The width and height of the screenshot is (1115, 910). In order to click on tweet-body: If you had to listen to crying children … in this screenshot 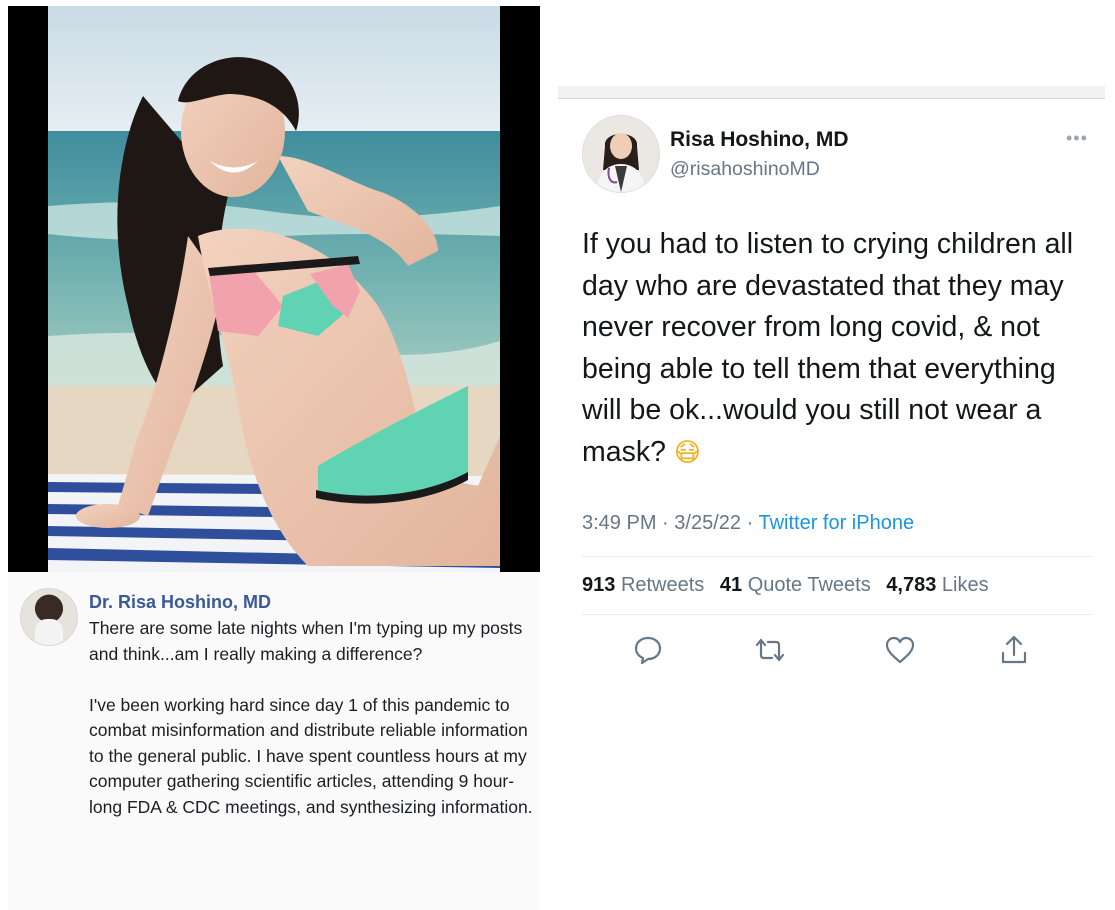, I will do `click(828, 348)`.